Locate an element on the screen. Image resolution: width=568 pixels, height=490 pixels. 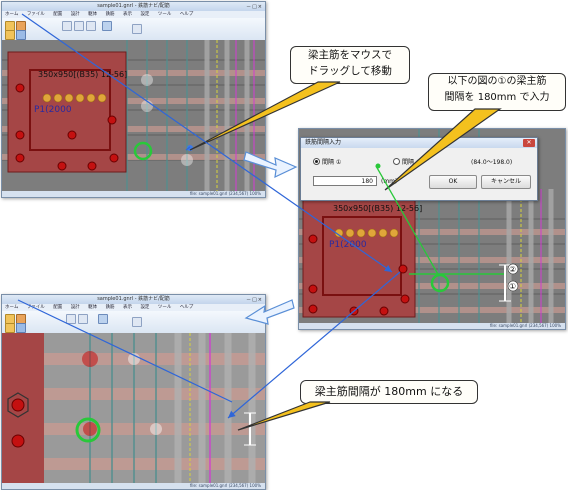
drag-instruction-text: 梁主筋をマウスで ドラッグして移動 is located at coordinates (350, 63).